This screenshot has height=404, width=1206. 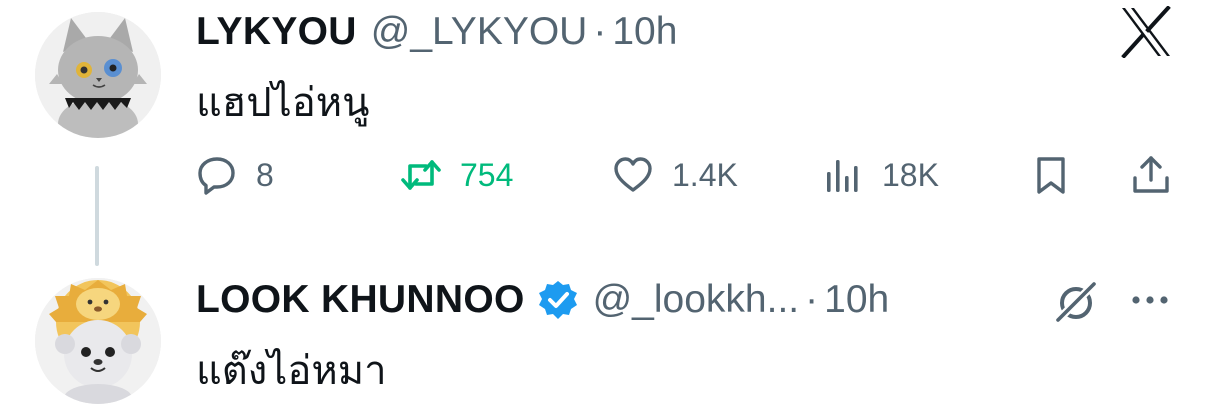 I want to click on views-count: 18K, so click(x=910, y=174).